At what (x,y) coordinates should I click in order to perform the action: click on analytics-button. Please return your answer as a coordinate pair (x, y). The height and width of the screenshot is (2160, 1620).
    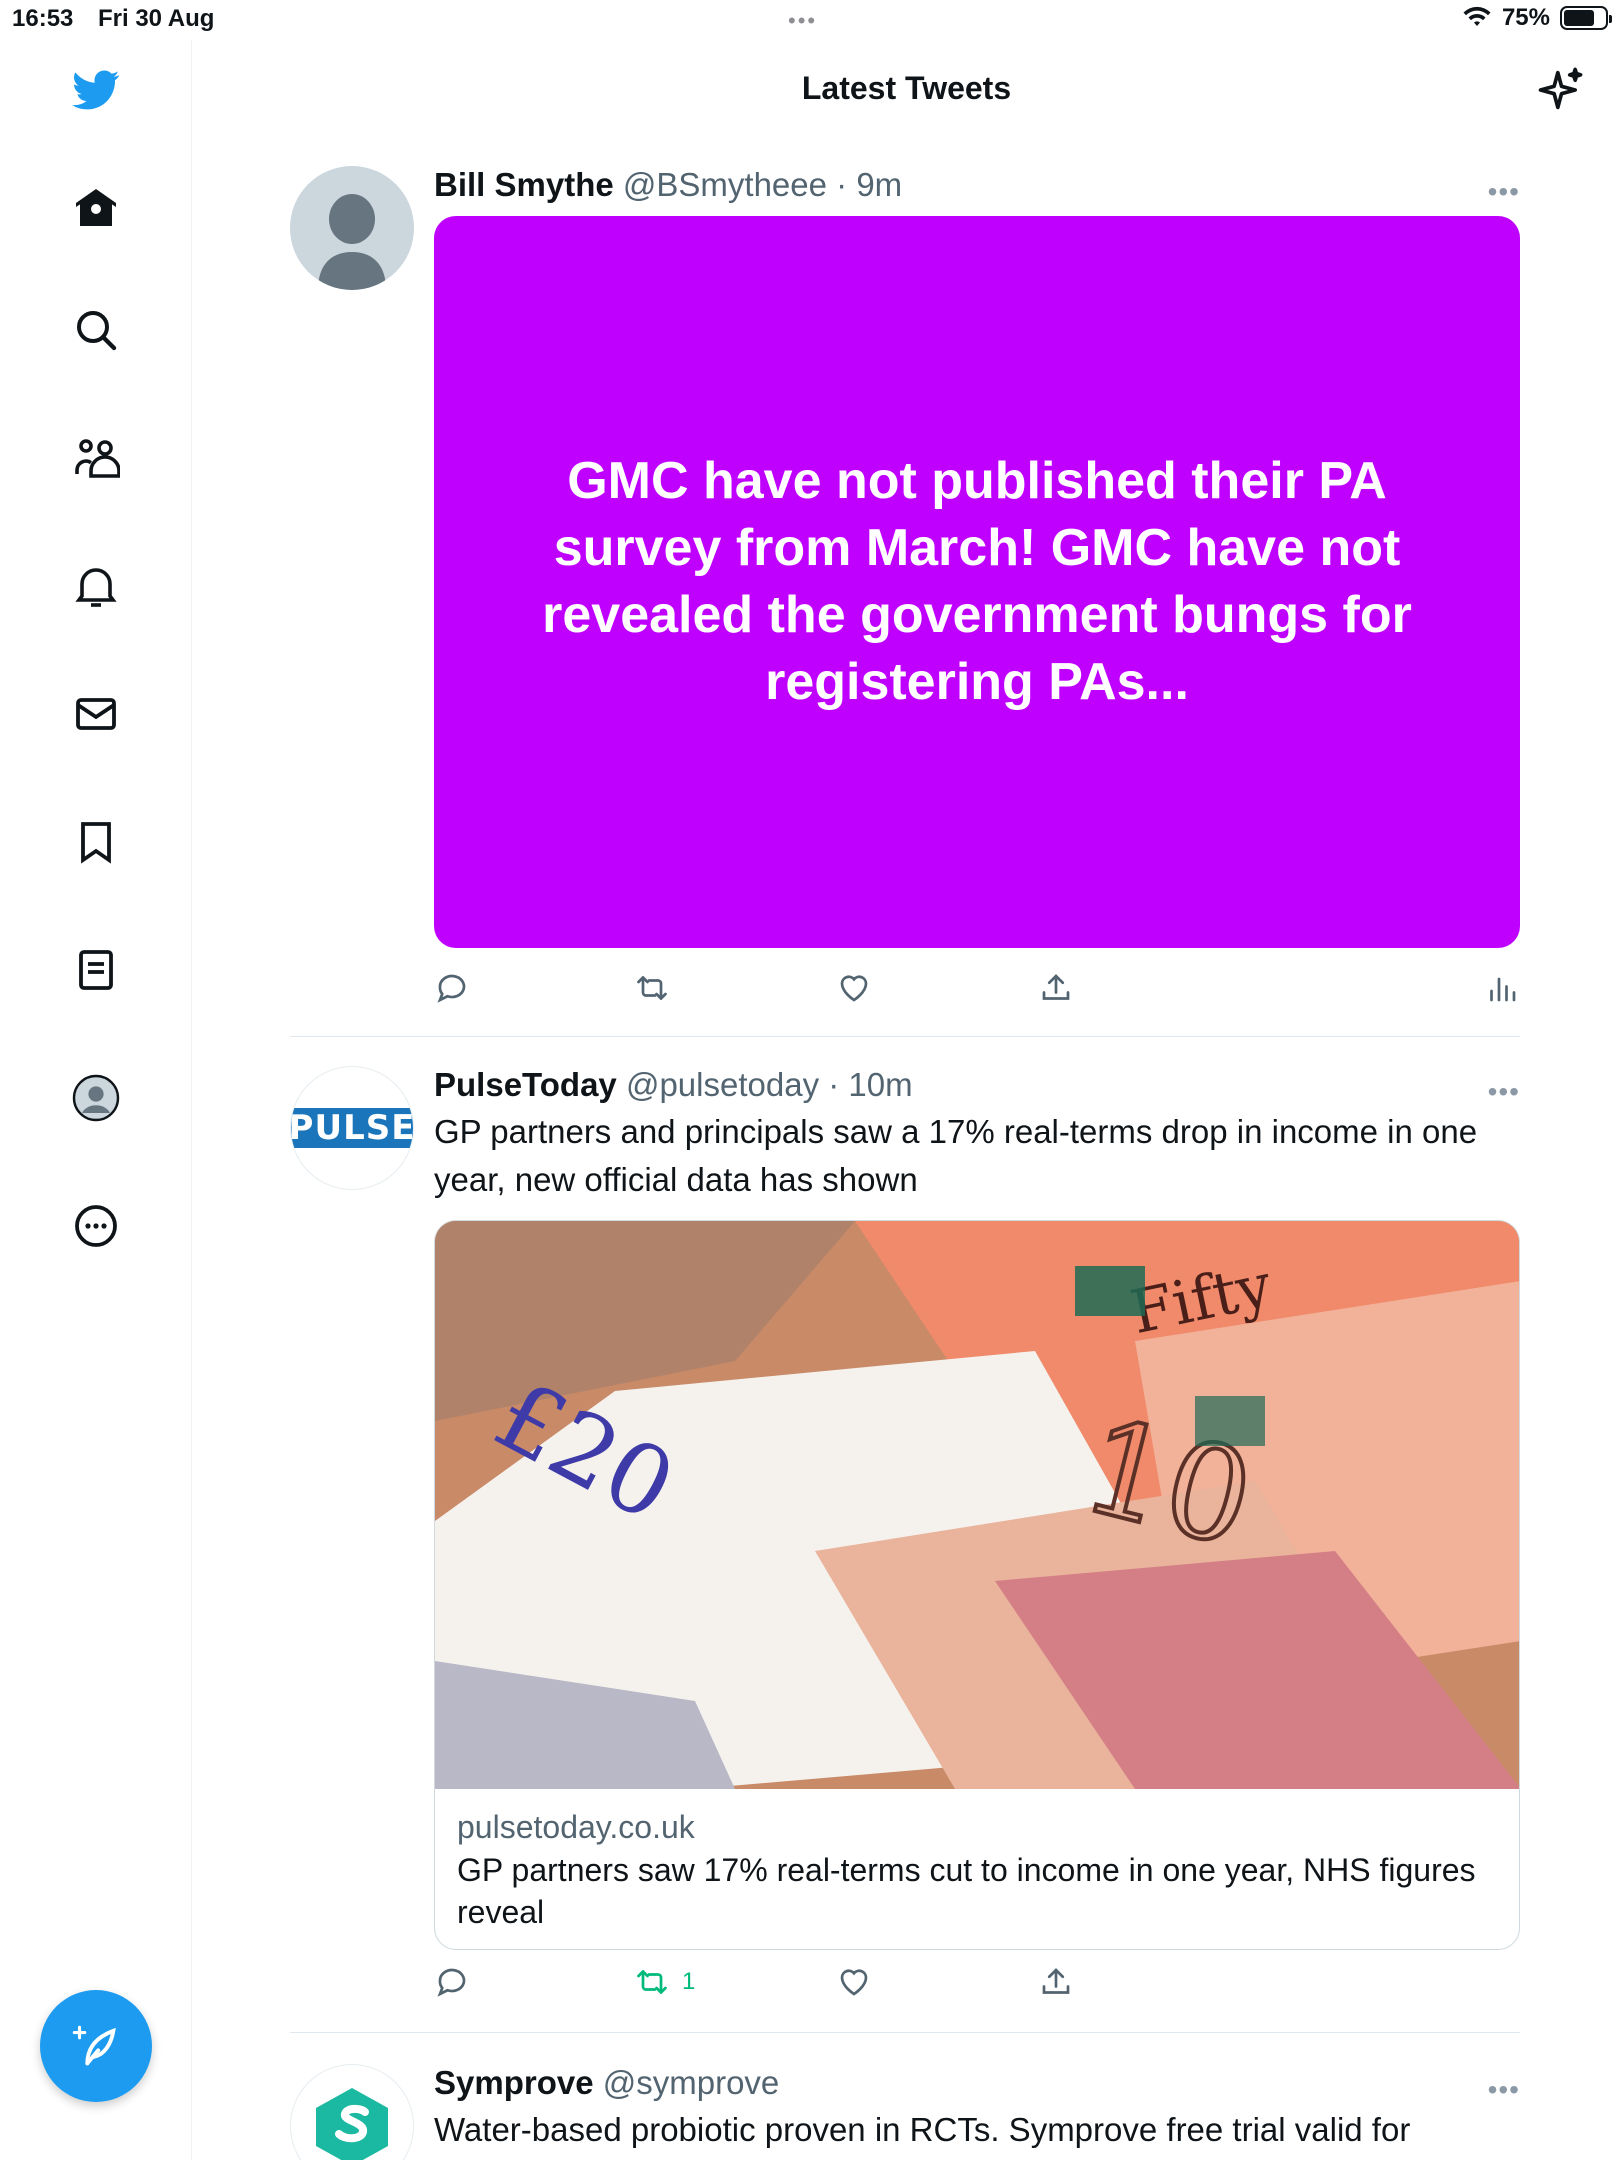
    Looking at the image, I should click on (1502, 988).